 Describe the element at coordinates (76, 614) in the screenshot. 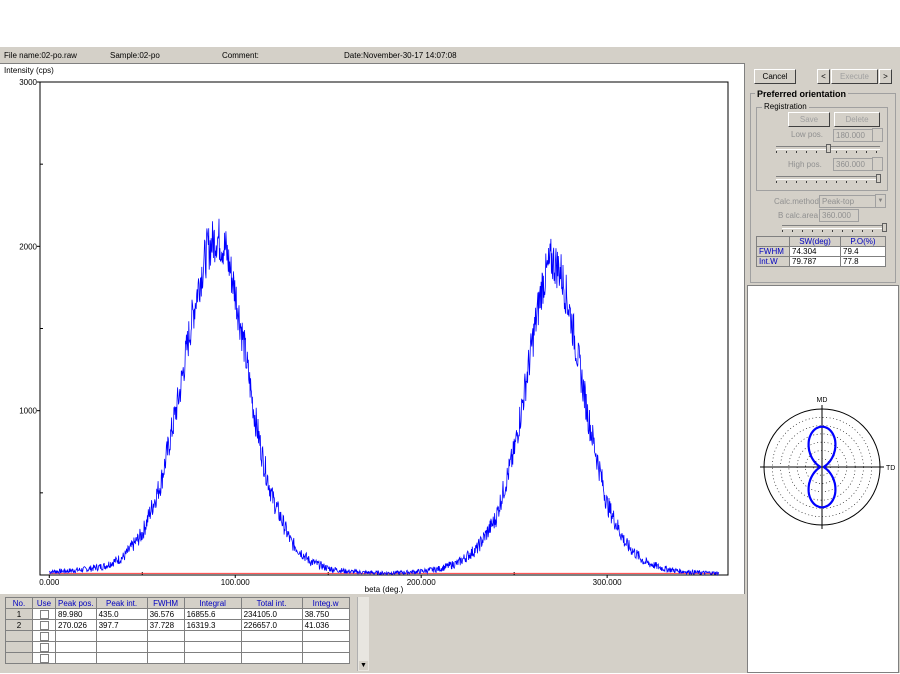

I see `peak-pos-cell: 89.980` at that location.